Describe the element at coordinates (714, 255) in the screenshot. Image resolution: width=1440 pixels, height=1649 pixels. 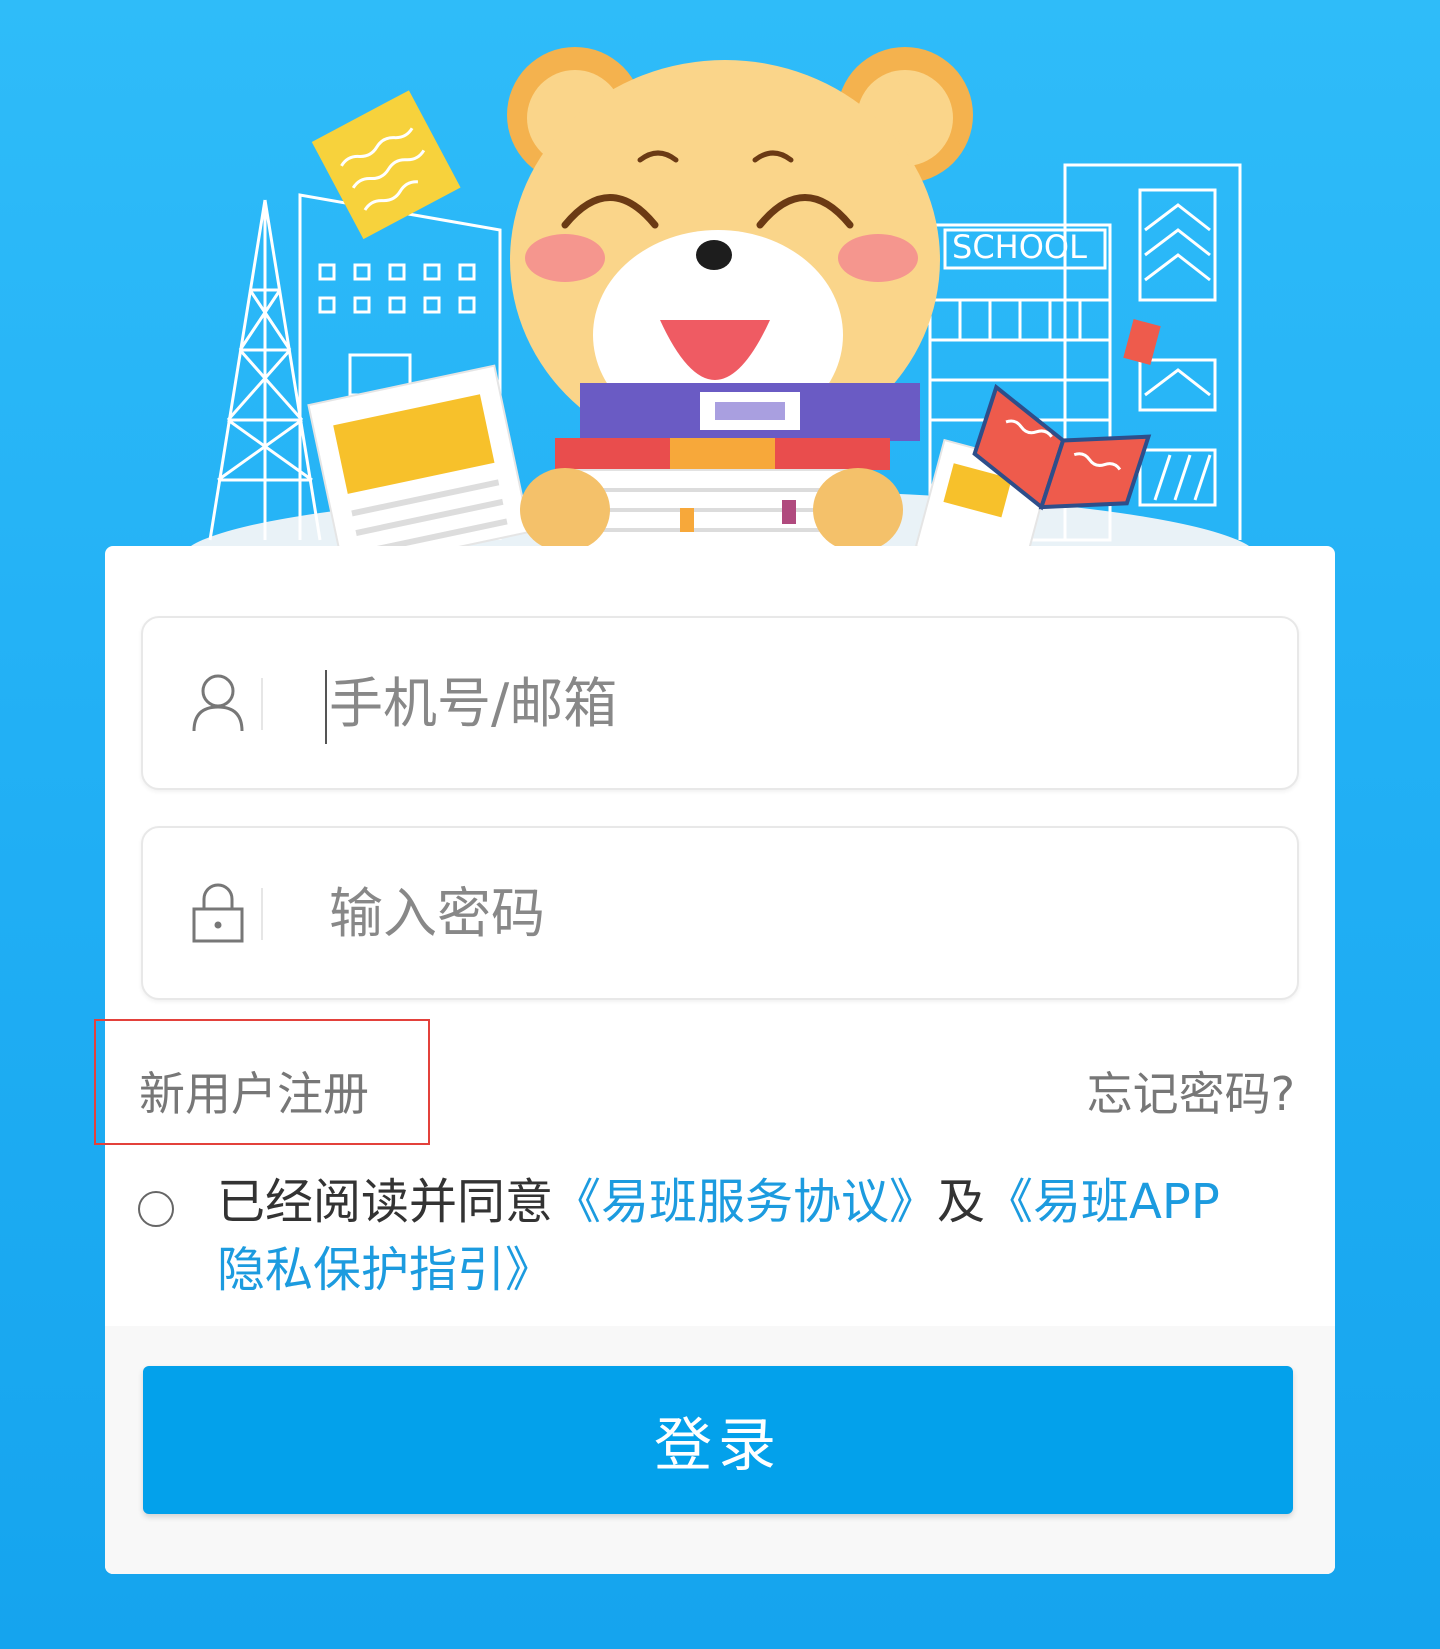
I see `bear-nose` at that location.